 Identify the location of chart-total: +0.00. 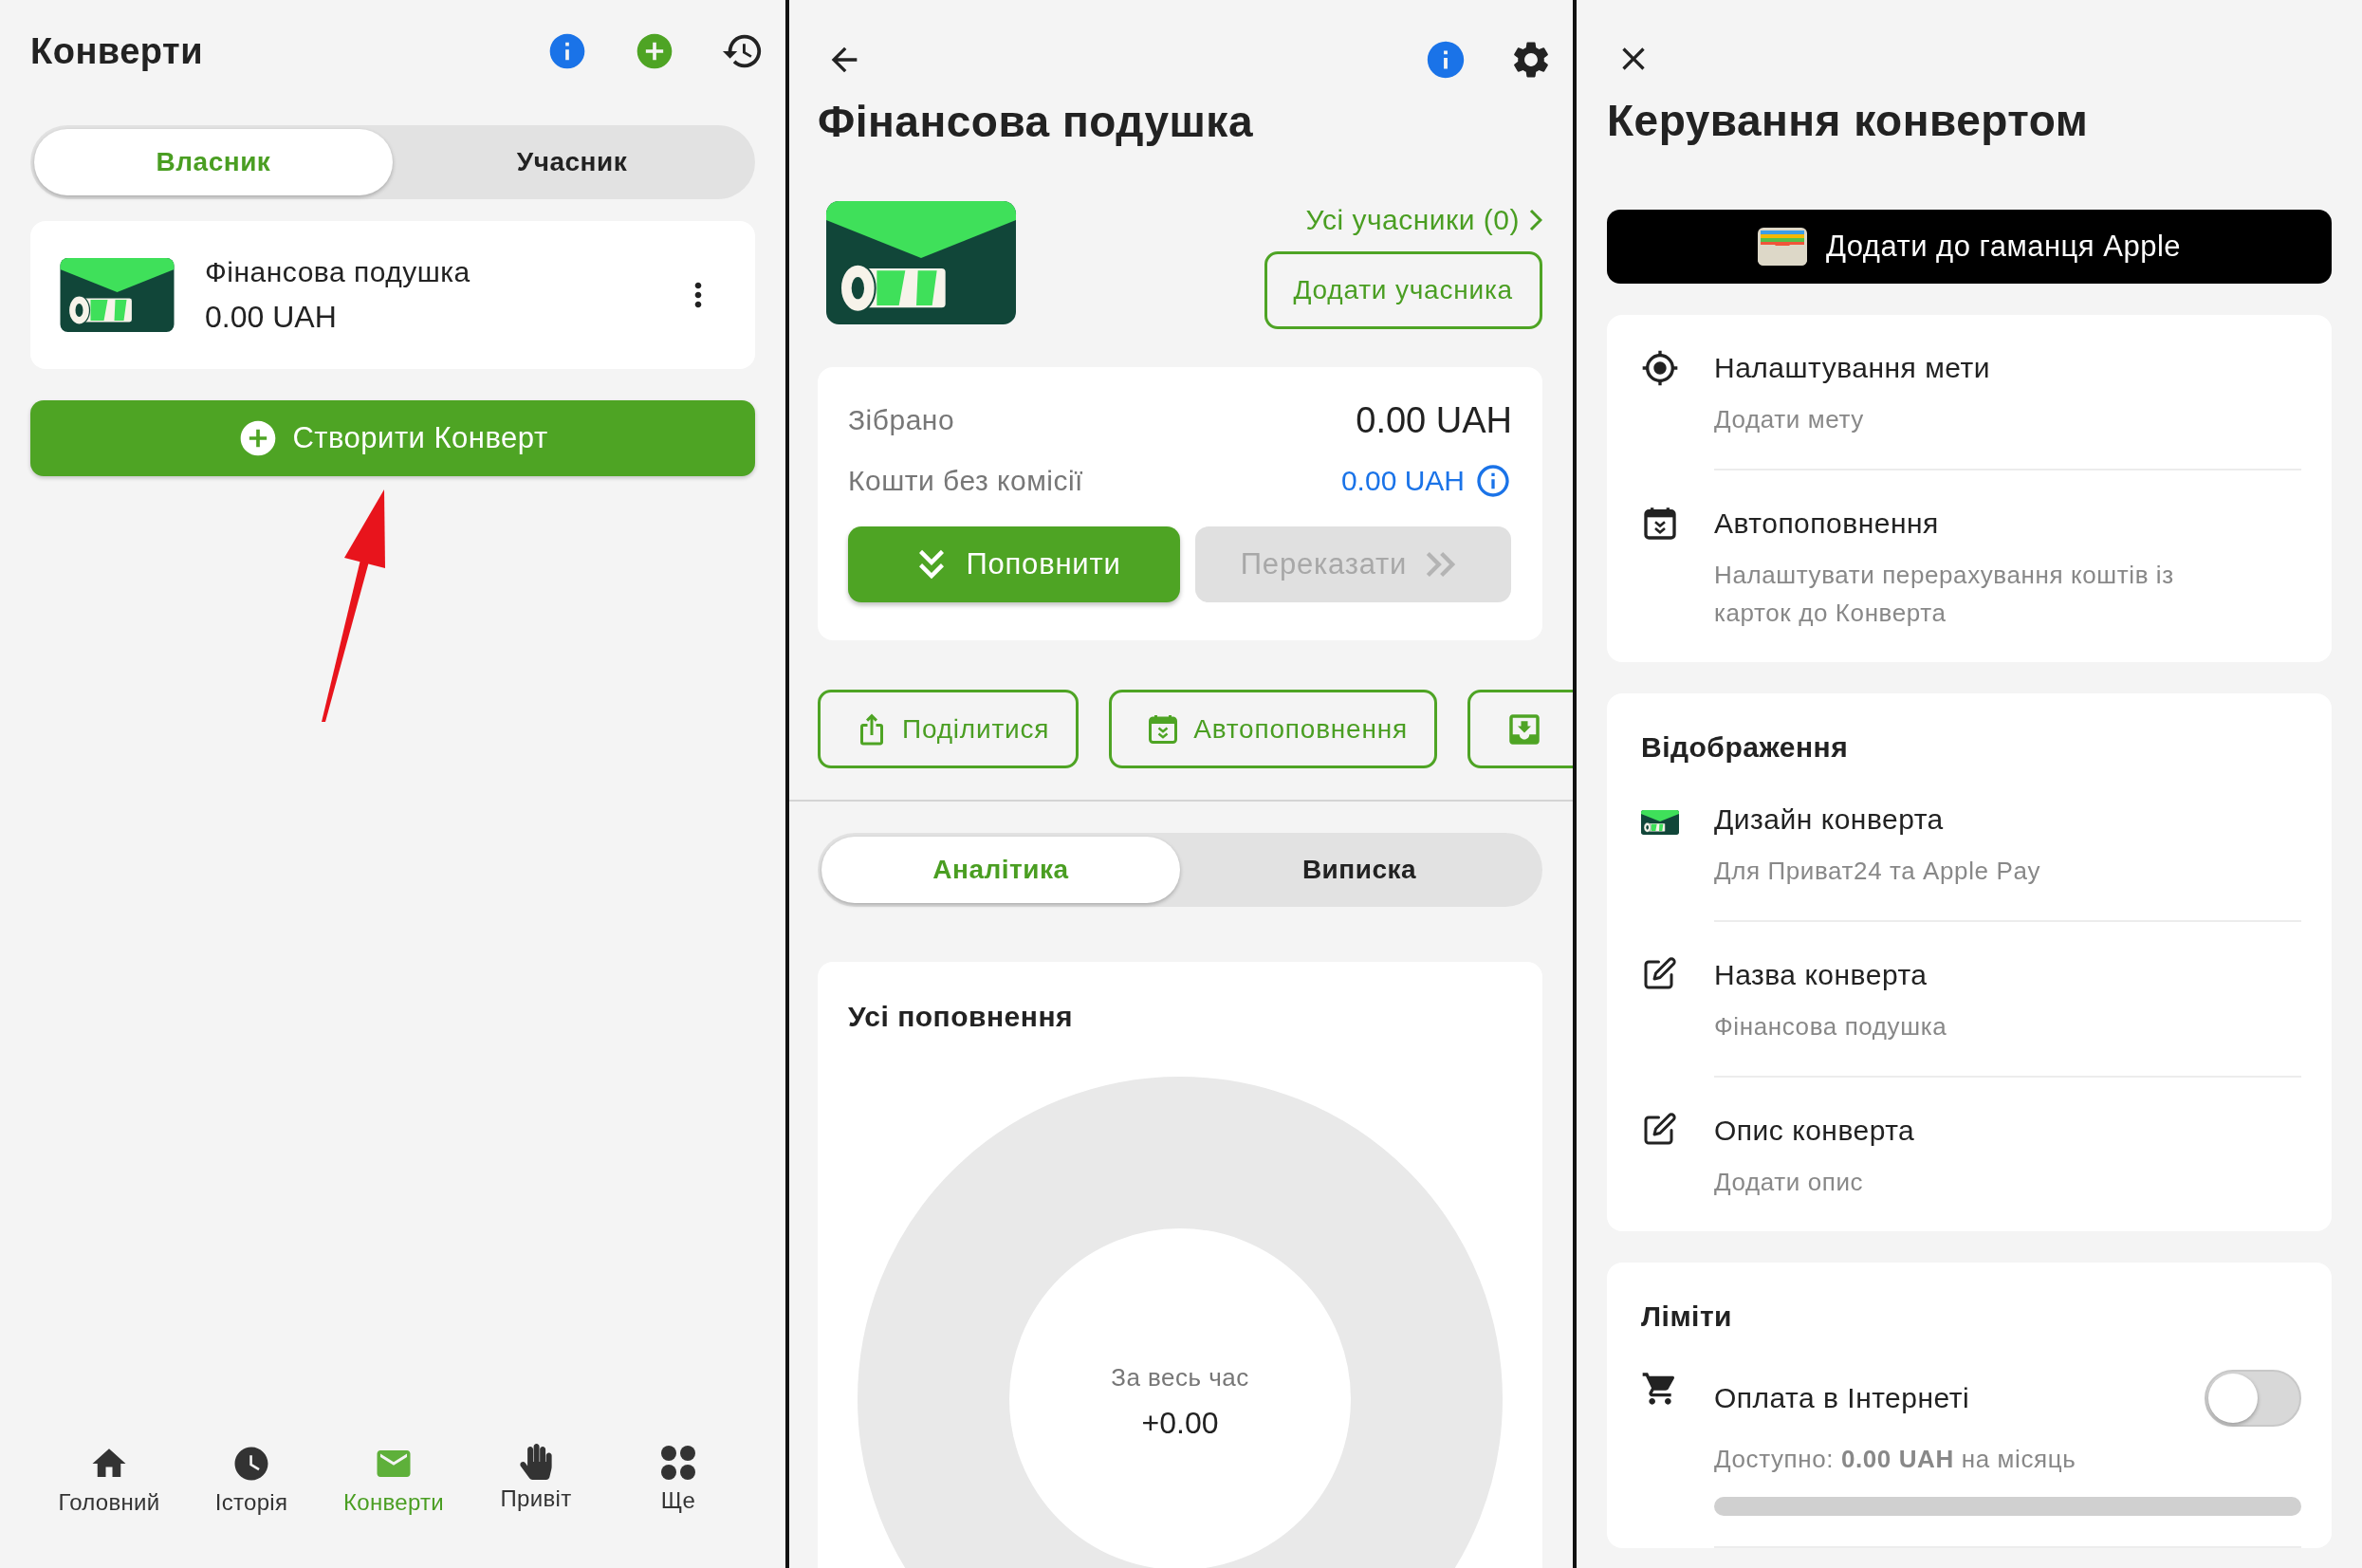
(1180, 1424).